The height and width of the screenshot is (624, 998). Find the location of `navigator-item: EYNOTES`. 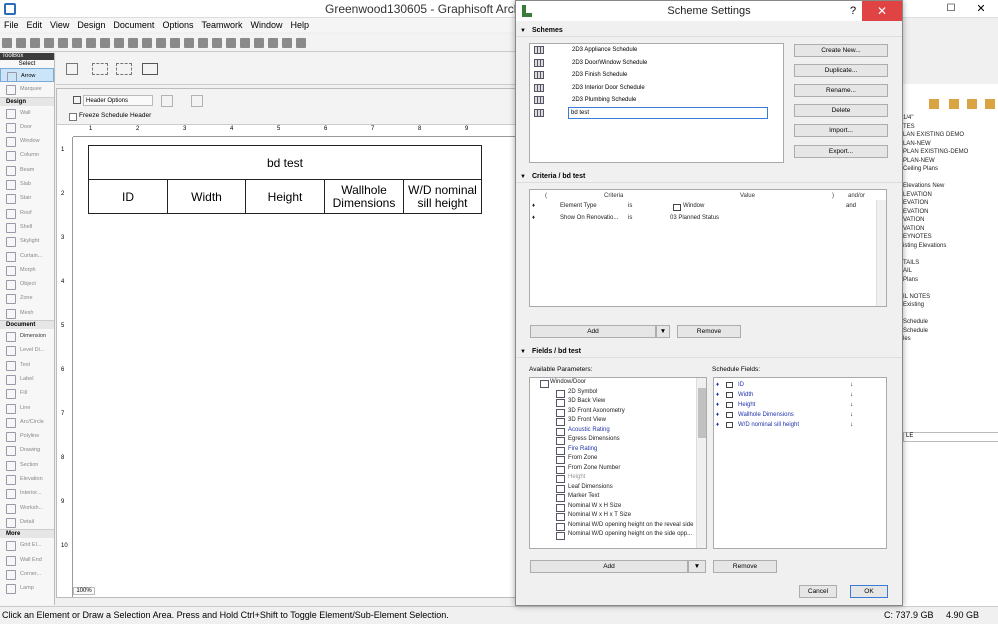

navigator-item: EYNOTES is located at coordinates (950, 237).